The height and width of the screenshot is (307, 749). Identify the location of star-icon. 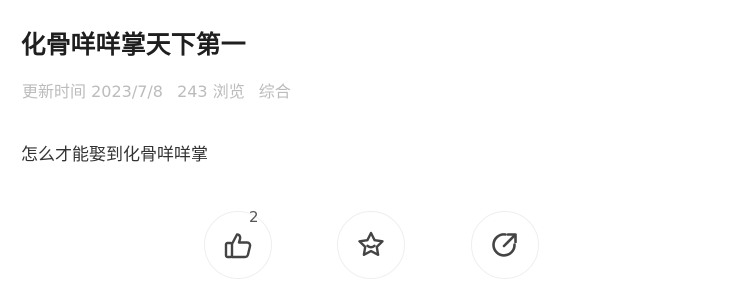
(371, 243).